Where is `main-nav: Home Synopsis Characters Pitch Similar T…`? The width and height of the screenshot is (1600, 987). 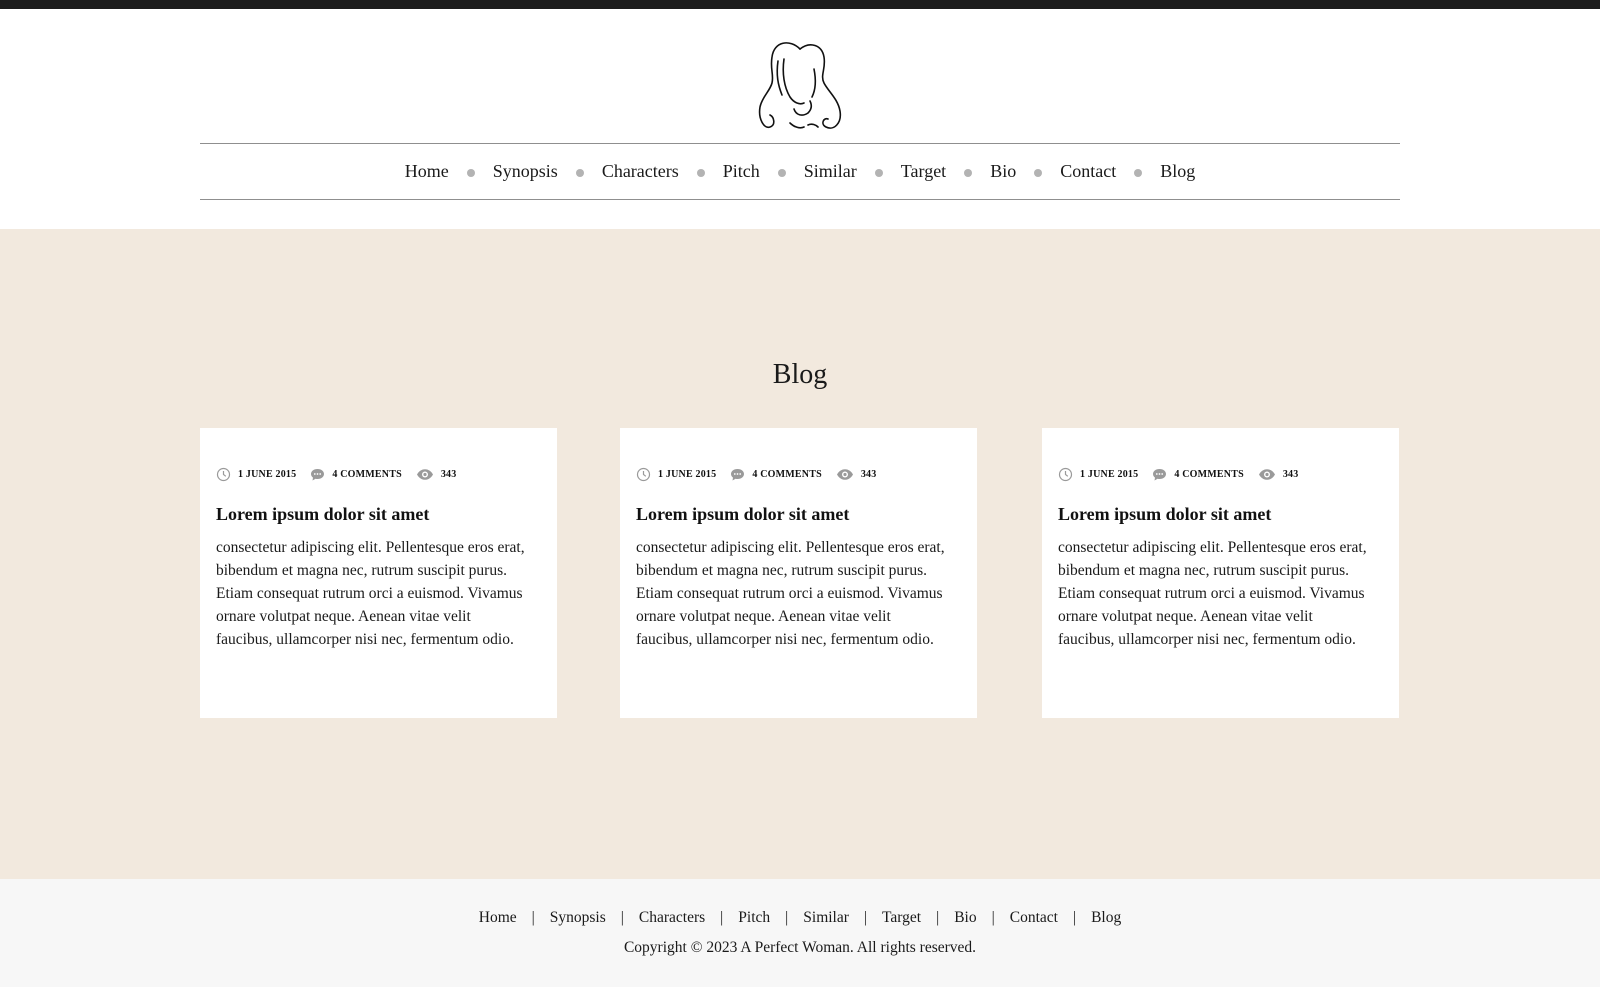 main-nav: Home Synopsis Characters Pitch Similar T… is located at coordinates (800, 171).